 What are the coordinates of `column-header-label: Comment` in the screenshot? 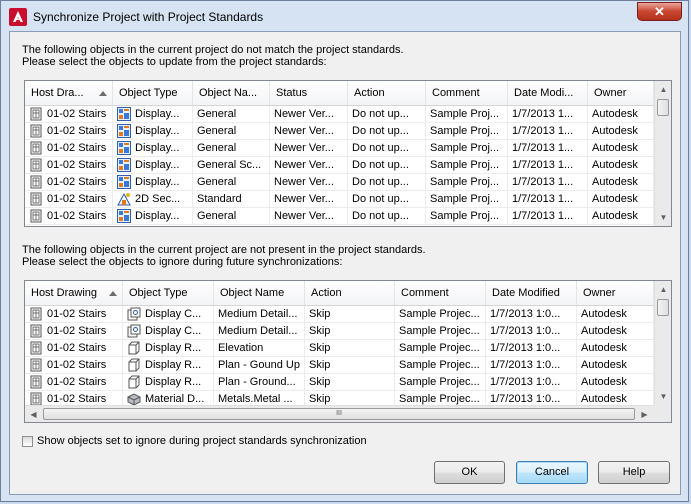 It's located at (456, 93).